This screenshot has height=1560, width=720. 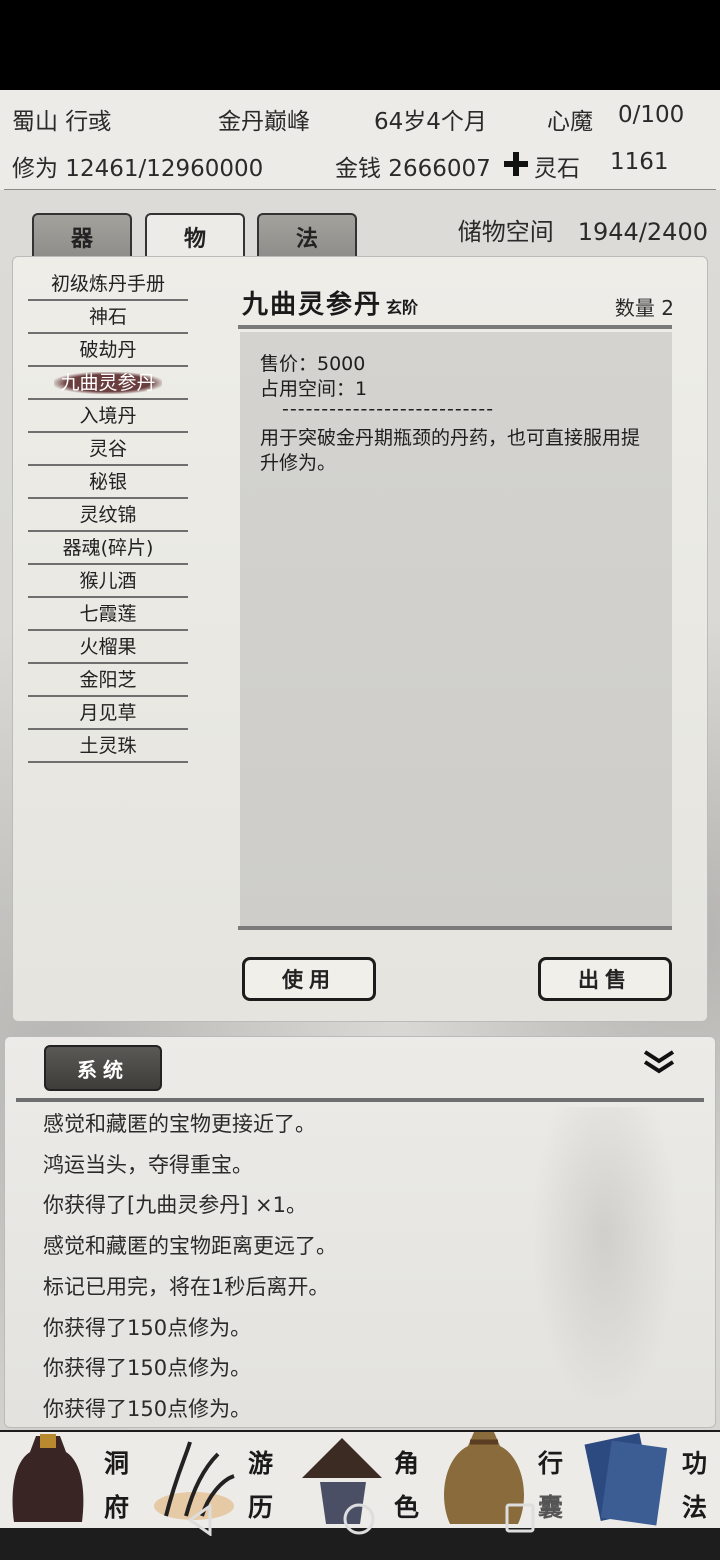 I want to click on nav-travel-bottom: 历, so click(x=260, y=1506).